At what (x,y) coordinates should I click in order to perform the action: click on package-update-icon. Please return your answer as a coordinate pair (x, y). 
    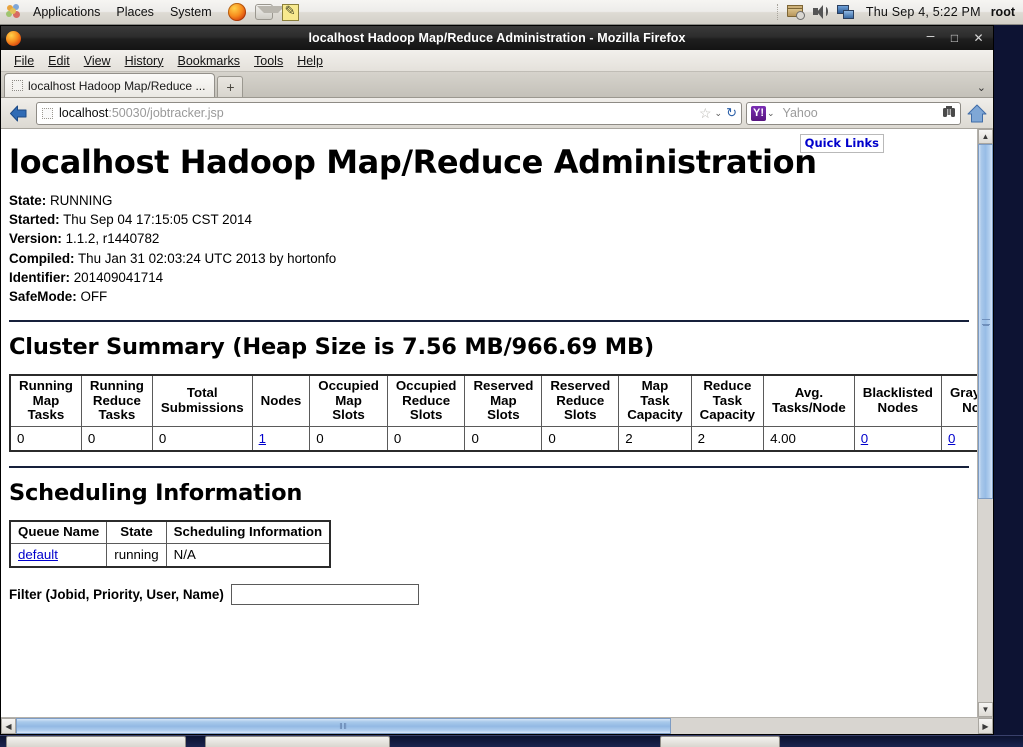
    Looking at the image, I should click on (795, 12).